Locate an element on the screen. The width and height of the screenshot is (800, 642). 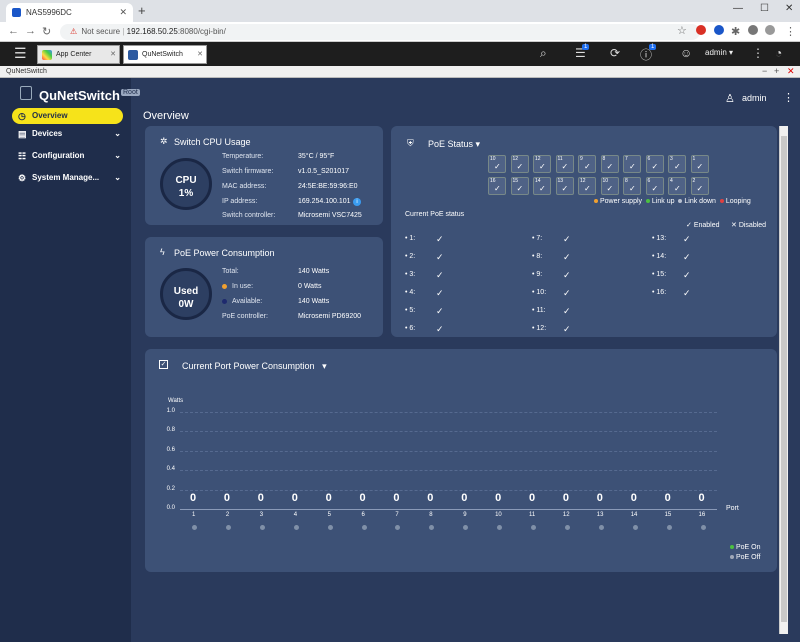
current-poe-status-label: Current PoE status is located at coordinates (435, 214).